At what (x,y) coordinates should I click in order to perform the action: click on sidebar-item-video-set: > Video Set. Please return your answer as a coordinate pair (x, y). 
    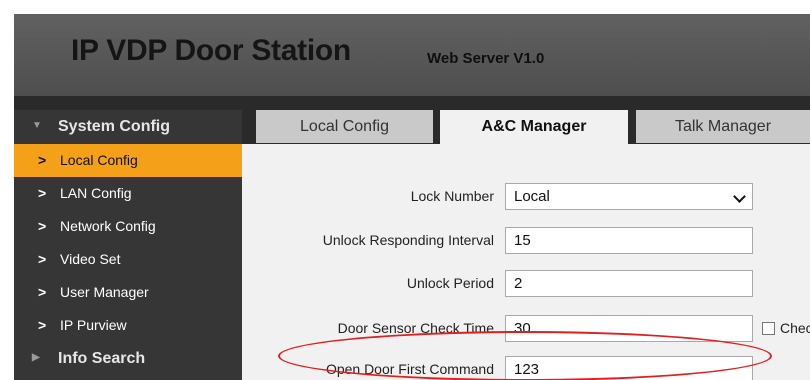
    Looking at the image, I should click on (128, 259).